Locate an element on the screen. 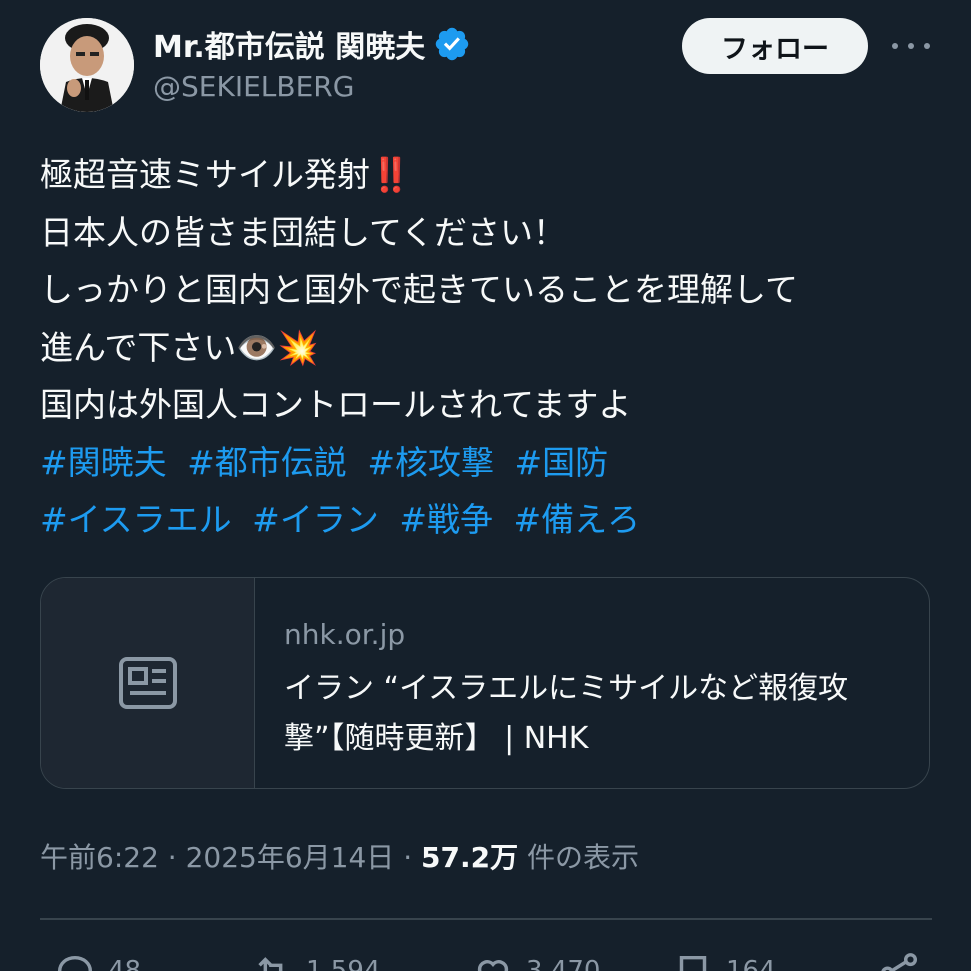 The height and width of the screenshot is (971, 971). avatar is located at coordinates (87, 65).